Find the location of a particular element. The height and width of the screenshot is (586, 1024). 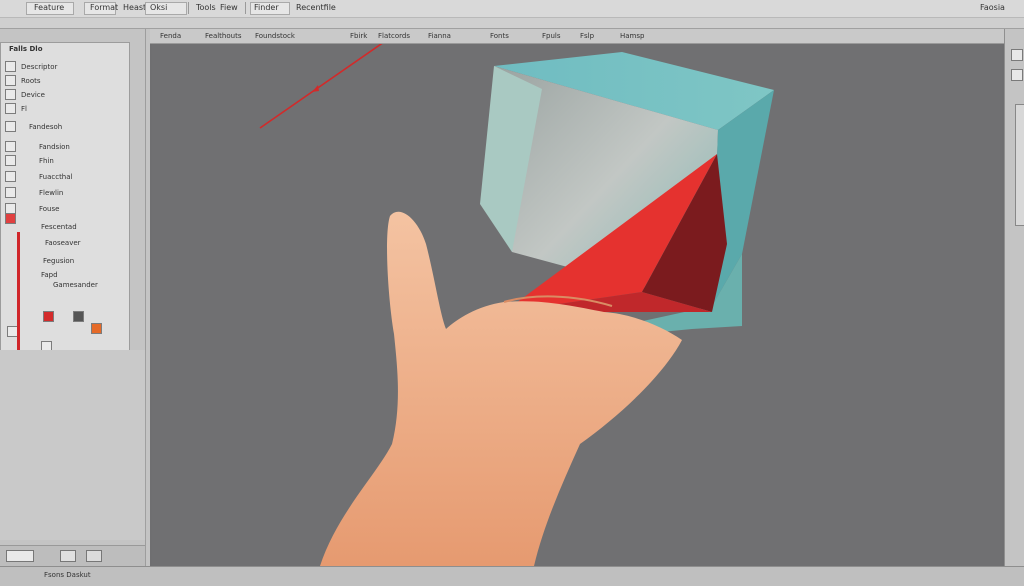

status-bar: Fsons Daskut is located at coordinates (512, 576).